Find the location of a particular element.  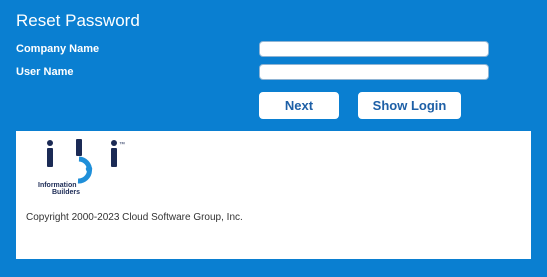

company-name-label: Company Name is located at coordinates (58, 49).